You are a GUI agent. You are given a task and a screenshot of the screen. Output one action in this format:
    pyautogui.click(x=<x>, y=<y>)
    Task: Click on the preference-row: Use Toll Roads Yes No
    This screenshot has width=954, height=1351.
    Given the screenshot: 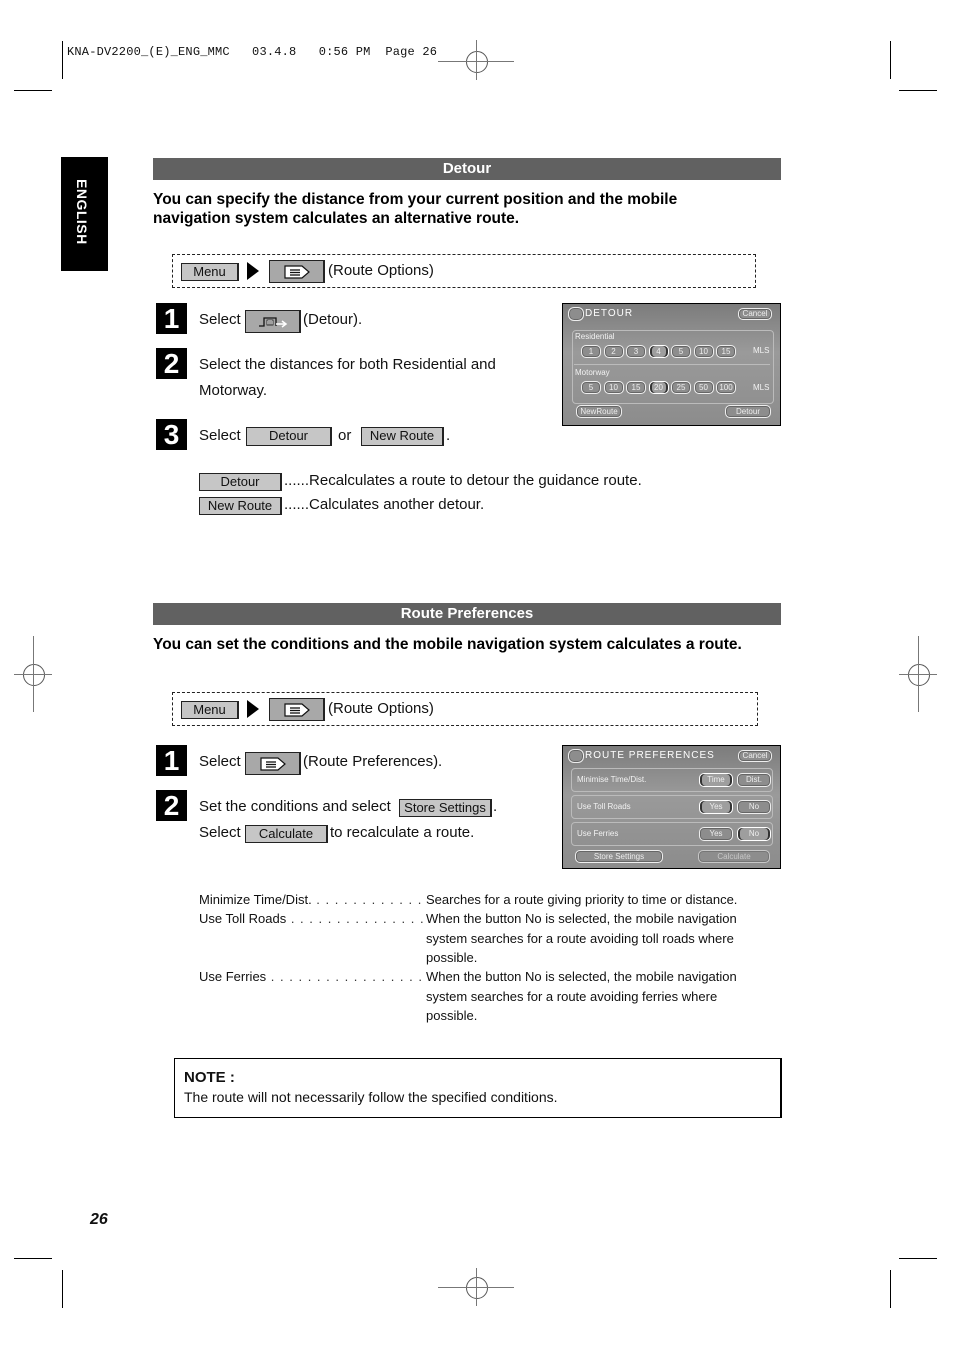 What is the action you would take?
    pyautogui.click(x=672, y=807)
    